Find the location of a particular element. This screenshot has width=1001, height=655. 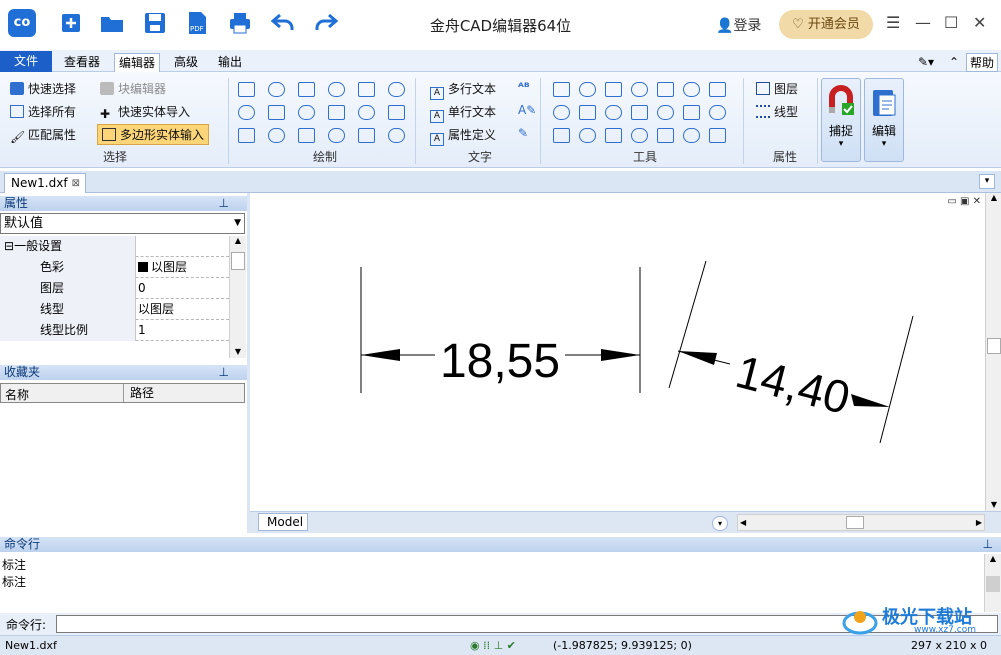

props-scrollbar: ▲ ▼ is located at coordinates (237, 297).